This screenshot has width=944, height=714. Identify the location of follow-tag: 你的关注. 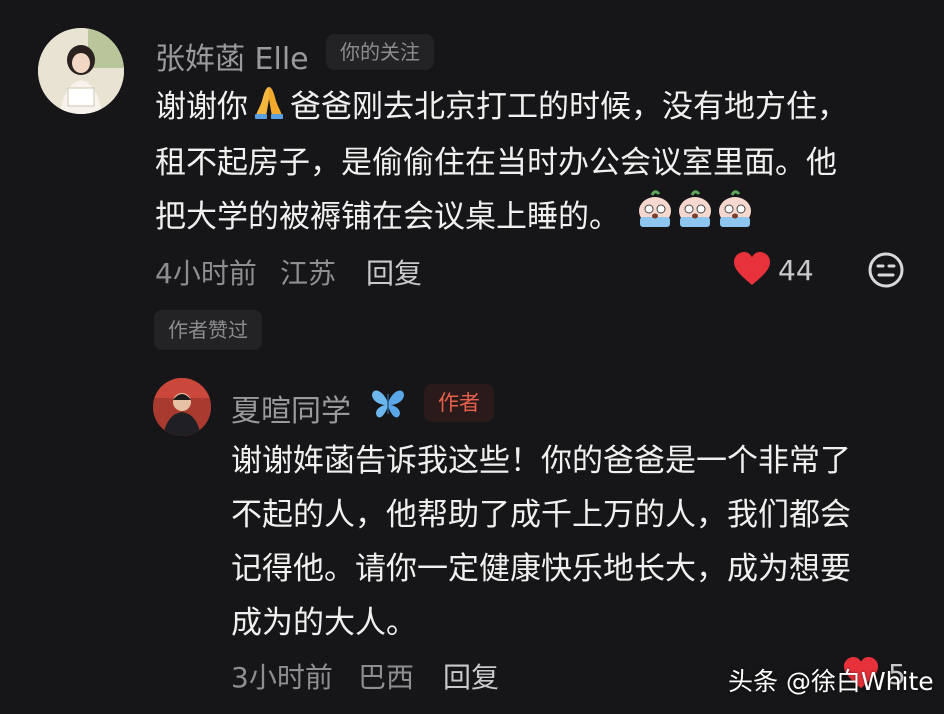
(380, 52).